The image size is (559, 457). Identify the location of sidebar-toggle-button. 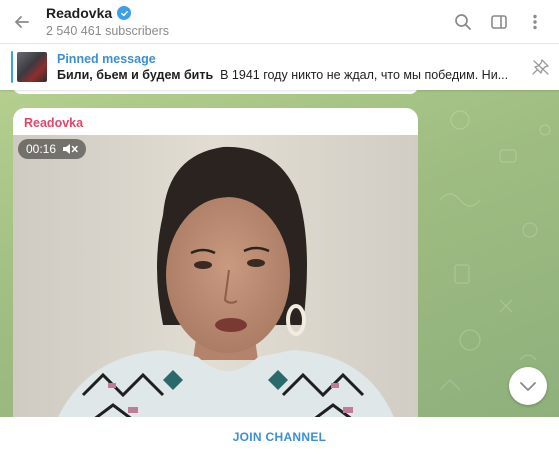
(499, 22).